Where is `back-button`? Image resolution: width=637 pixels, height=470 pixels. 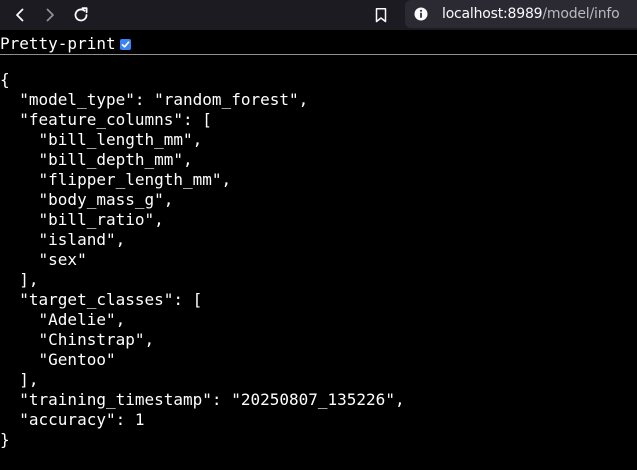
back-button is located at coordinates (20, 15).